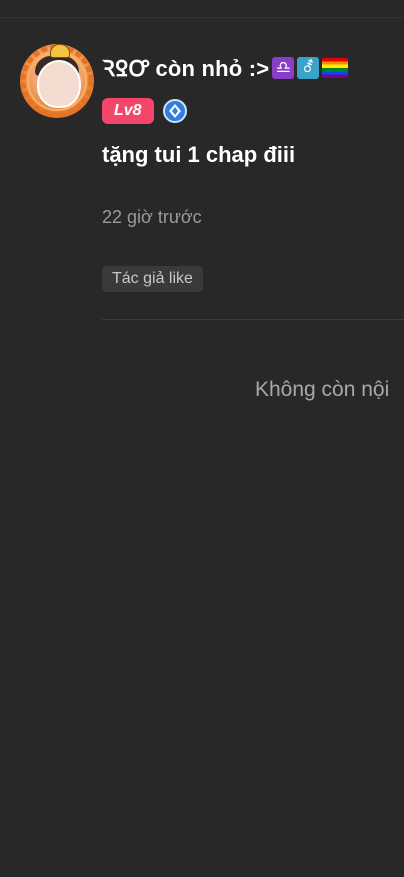  What do you see at coordinates (59, 84) in the screenshot?
I see `avatar-face` at bounding box center [59, 84].